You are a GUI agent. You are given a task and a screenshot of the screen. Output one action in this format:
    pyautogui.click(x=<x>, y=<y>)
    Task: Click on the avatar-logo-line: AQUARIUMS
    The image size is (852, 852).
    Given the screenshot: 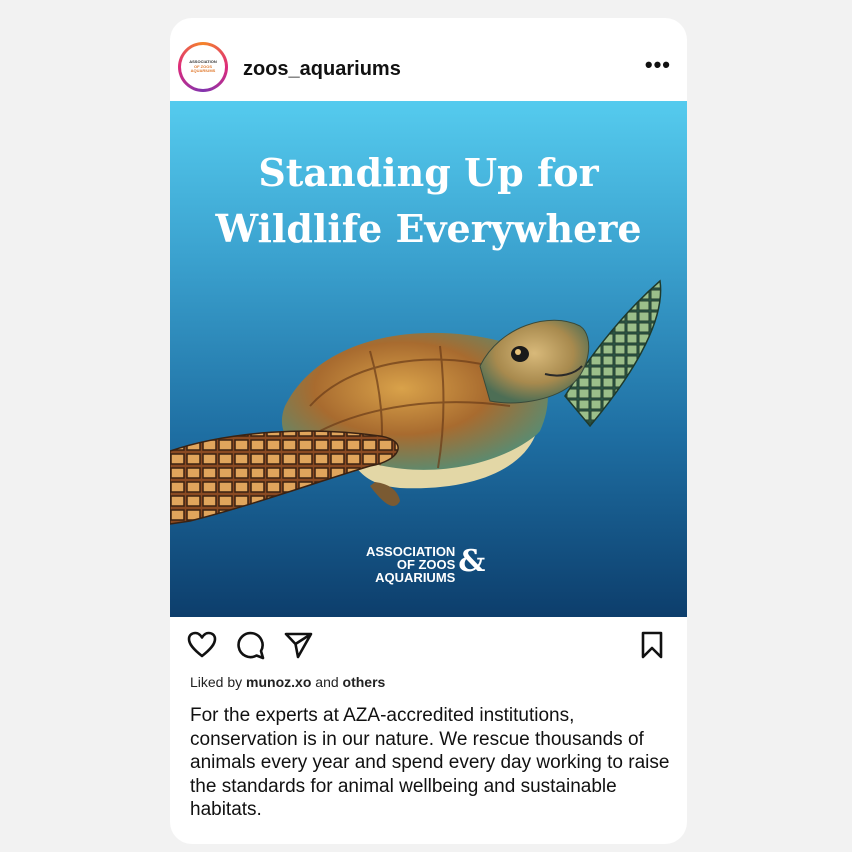 What is the action you would take?
    pyautogui.click(x=203, y=71)
    